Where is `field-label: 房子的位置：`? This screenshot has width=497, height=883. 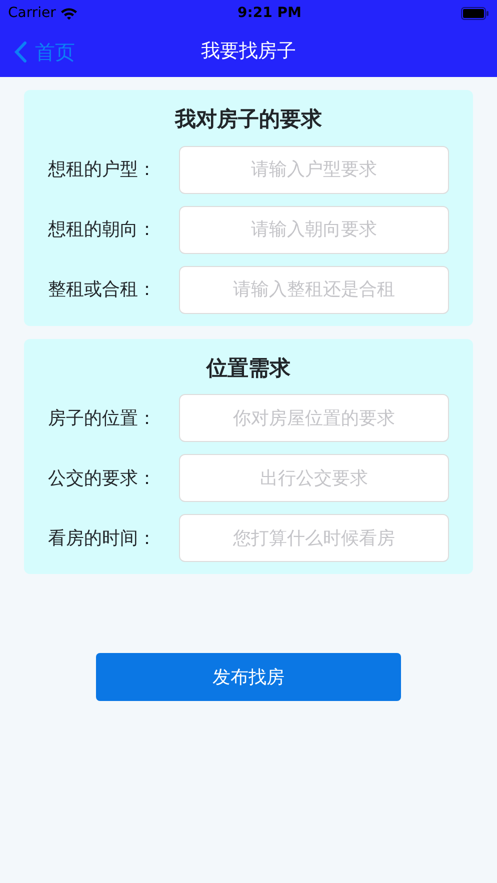
field-label: 房子的位置： is located at coordinates (102, 418).